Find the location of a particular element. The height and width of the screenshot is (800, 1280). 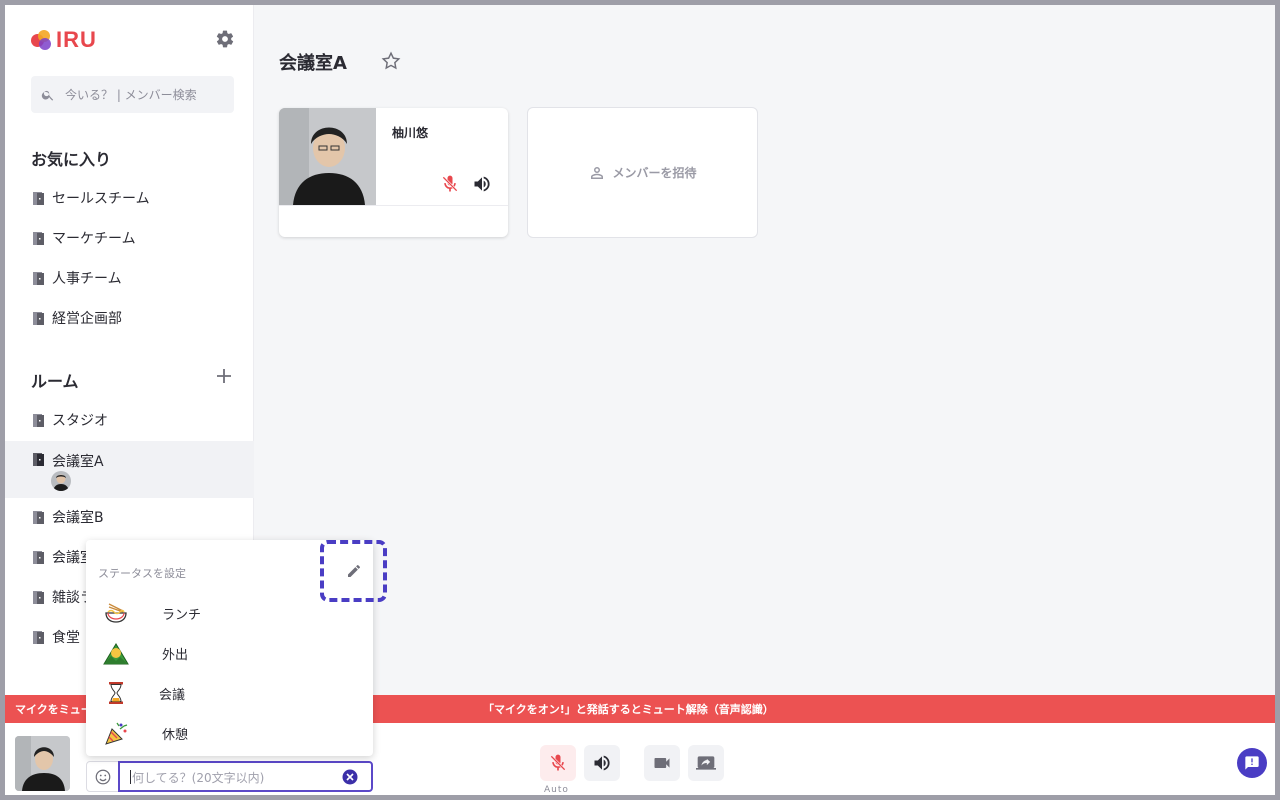

logo-mark-icon is located at coordinates (41, 40).